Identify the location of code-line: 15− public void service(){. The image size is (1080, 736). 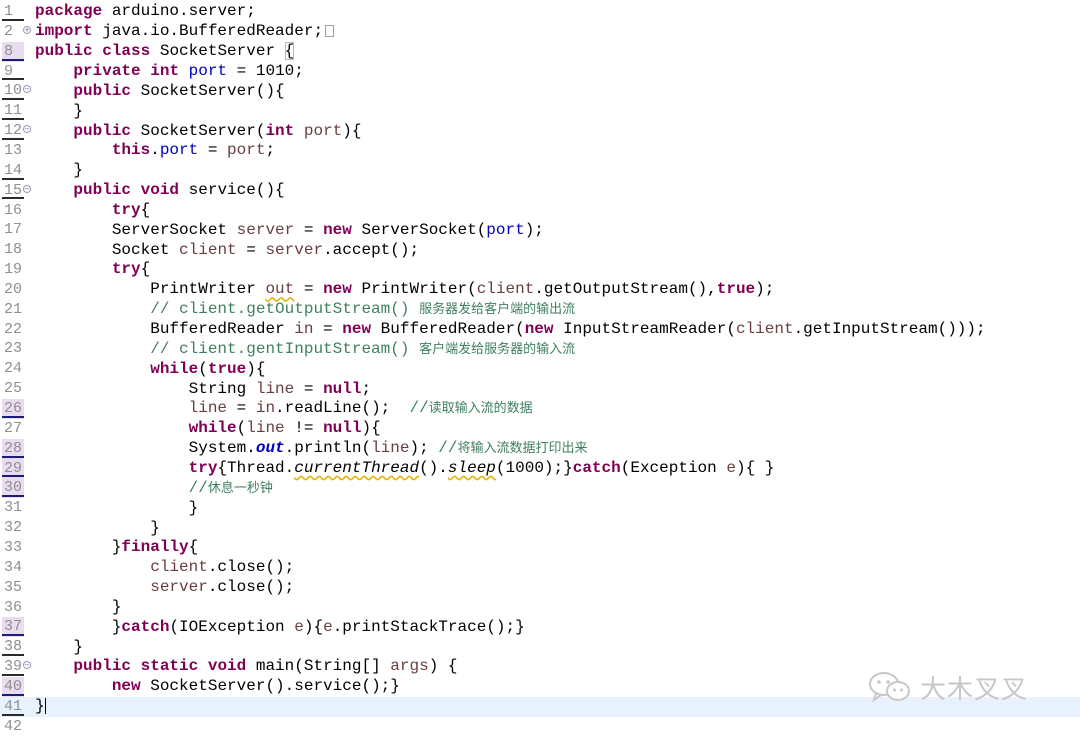
(540, 191).